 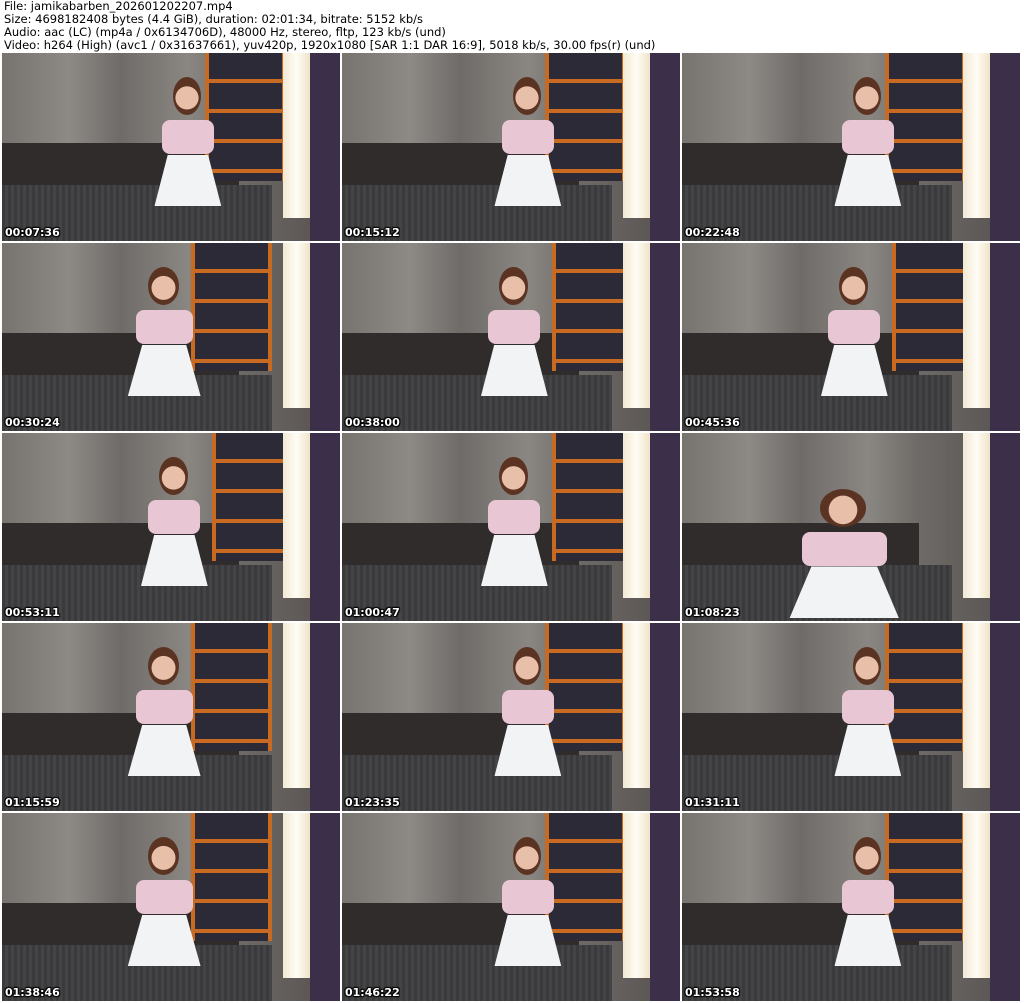 What do you see at coordinates (372, 992) in the screenshot?
I see `timestamp: 01:46:22` at bounding box center [372, 992].